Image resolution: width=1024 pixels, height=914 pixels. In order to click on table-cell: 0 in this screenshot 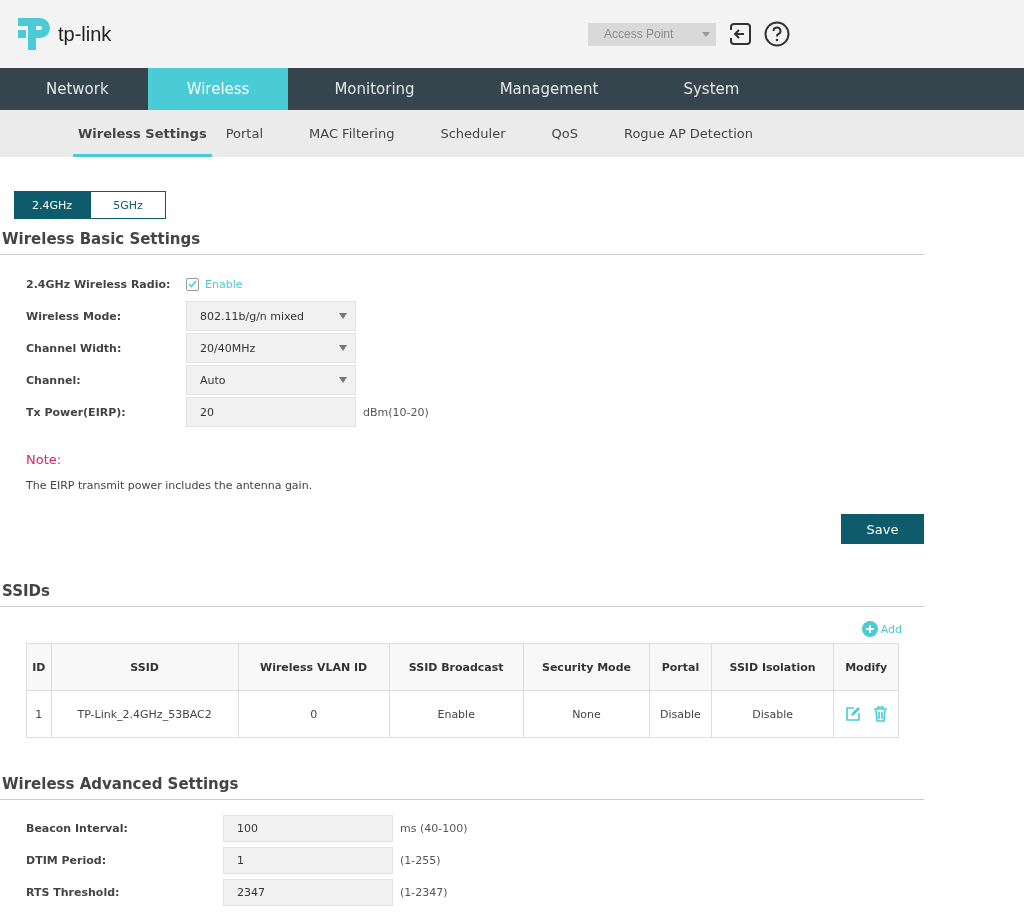, I will do `click(314, 714)`.